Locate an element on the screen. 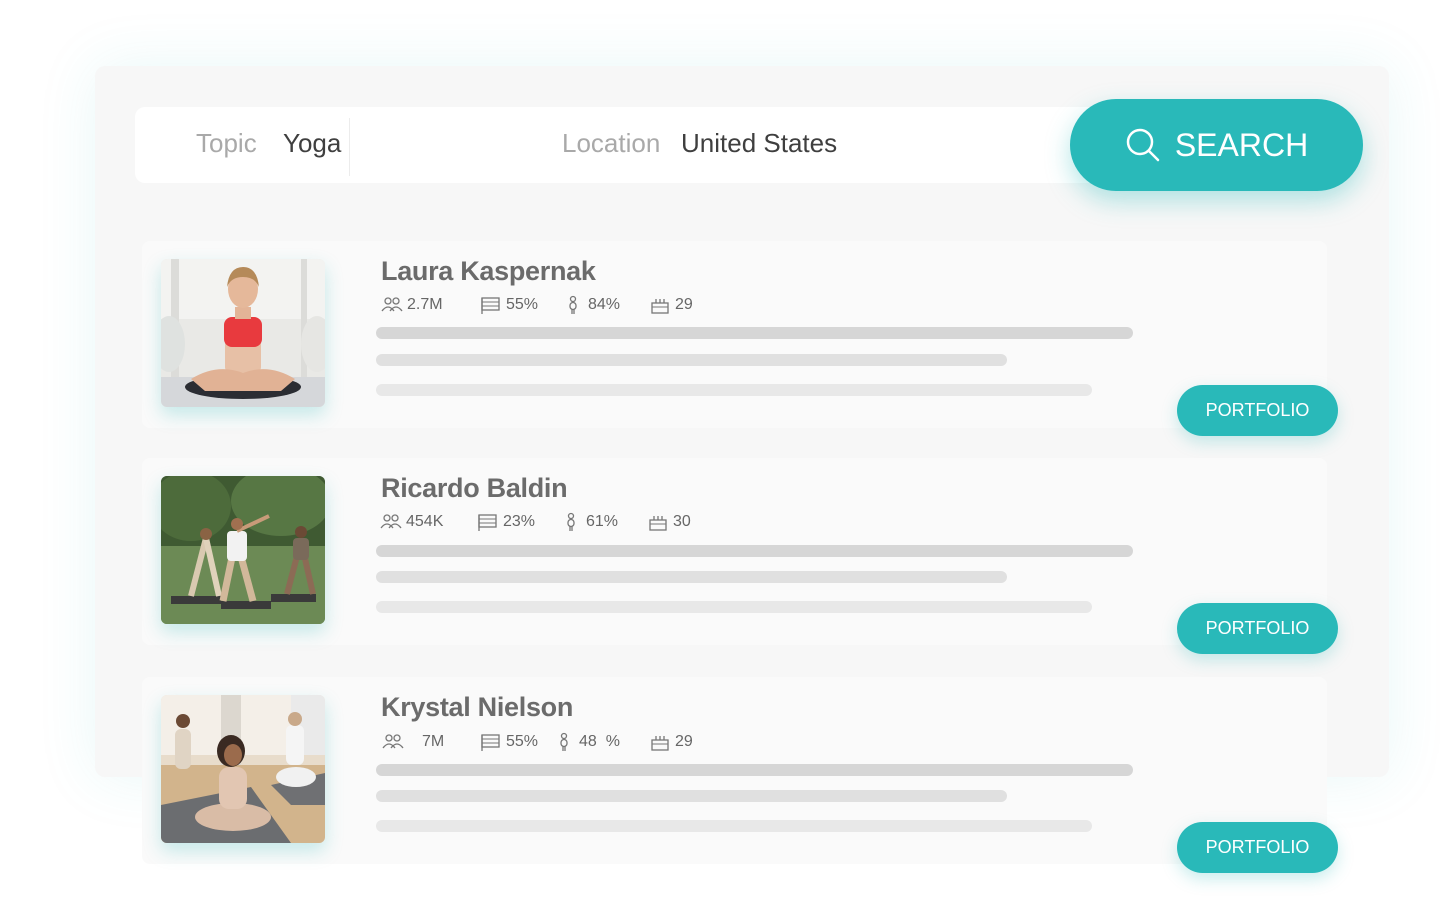 This screenshot has width=1440, height=900. topic-input: Yoga is located at coordinates (312, 143).